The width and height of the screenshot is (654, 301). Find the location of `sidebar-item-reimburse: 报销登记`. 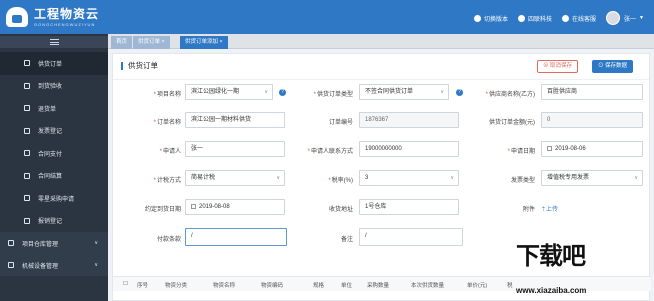

sidebar-item-reimburse: 报销登记 is located at coordinates (54, 221).